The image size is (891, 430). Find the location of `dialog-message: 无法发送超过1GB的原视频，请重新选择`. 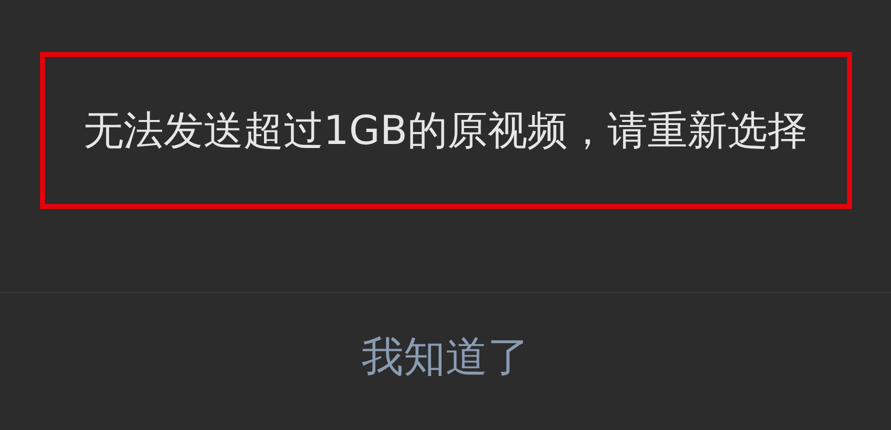

dialog-message: 无法发送超过1GB的原视频，请重新选择 is located at coordinates (446, 131).